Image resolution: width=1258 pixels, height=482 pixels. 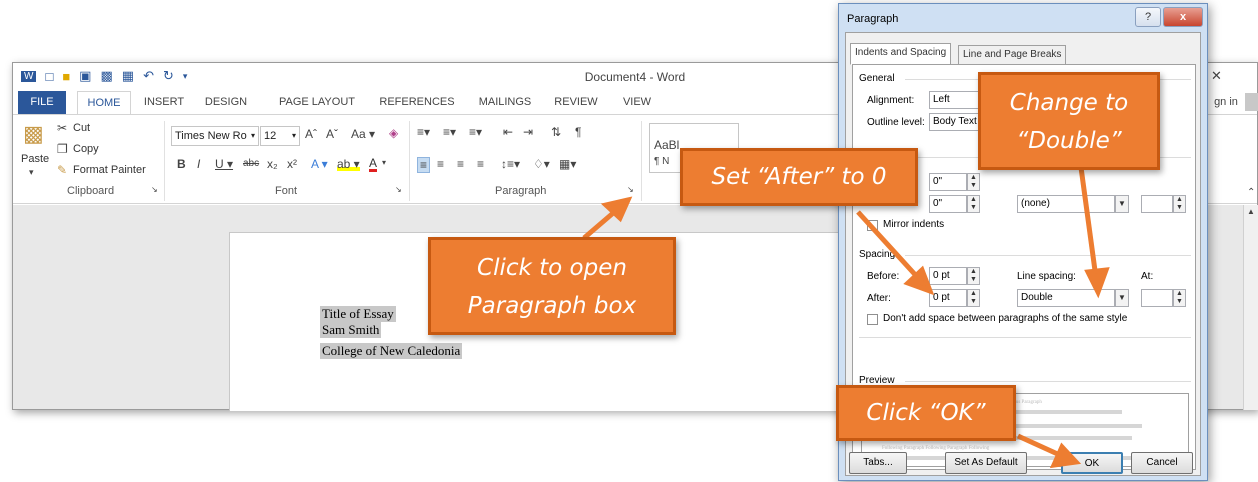 What do you see at coordinates (391, 351) in the screenshot?
I see `doc-line-college: College of New Caledonia` at bounding box center [391, 351].